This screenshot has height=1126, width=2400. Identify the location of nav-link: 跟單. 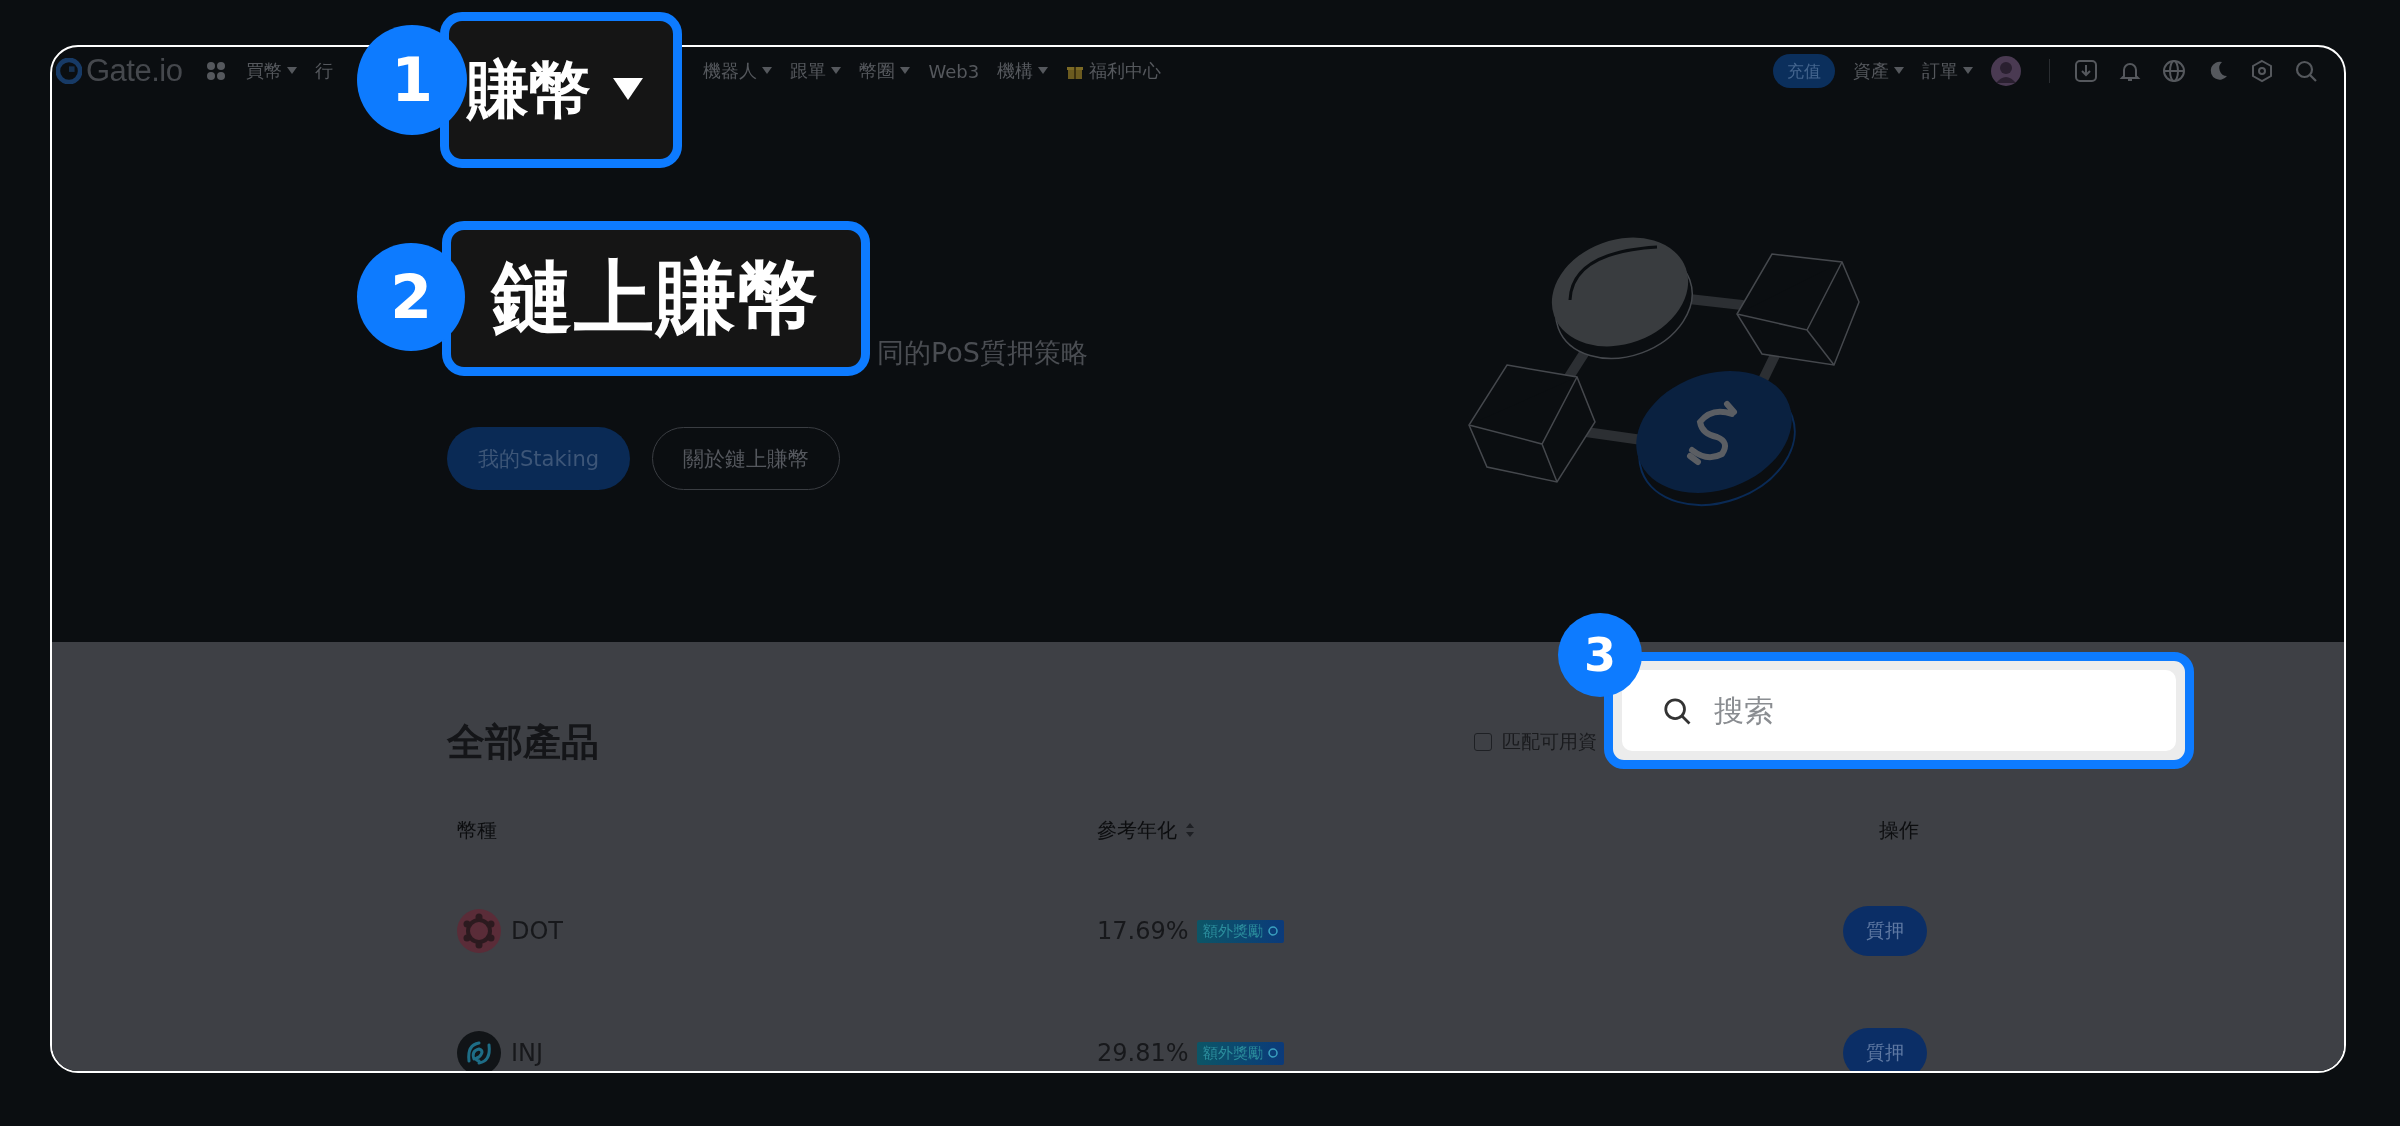
(808, 71).